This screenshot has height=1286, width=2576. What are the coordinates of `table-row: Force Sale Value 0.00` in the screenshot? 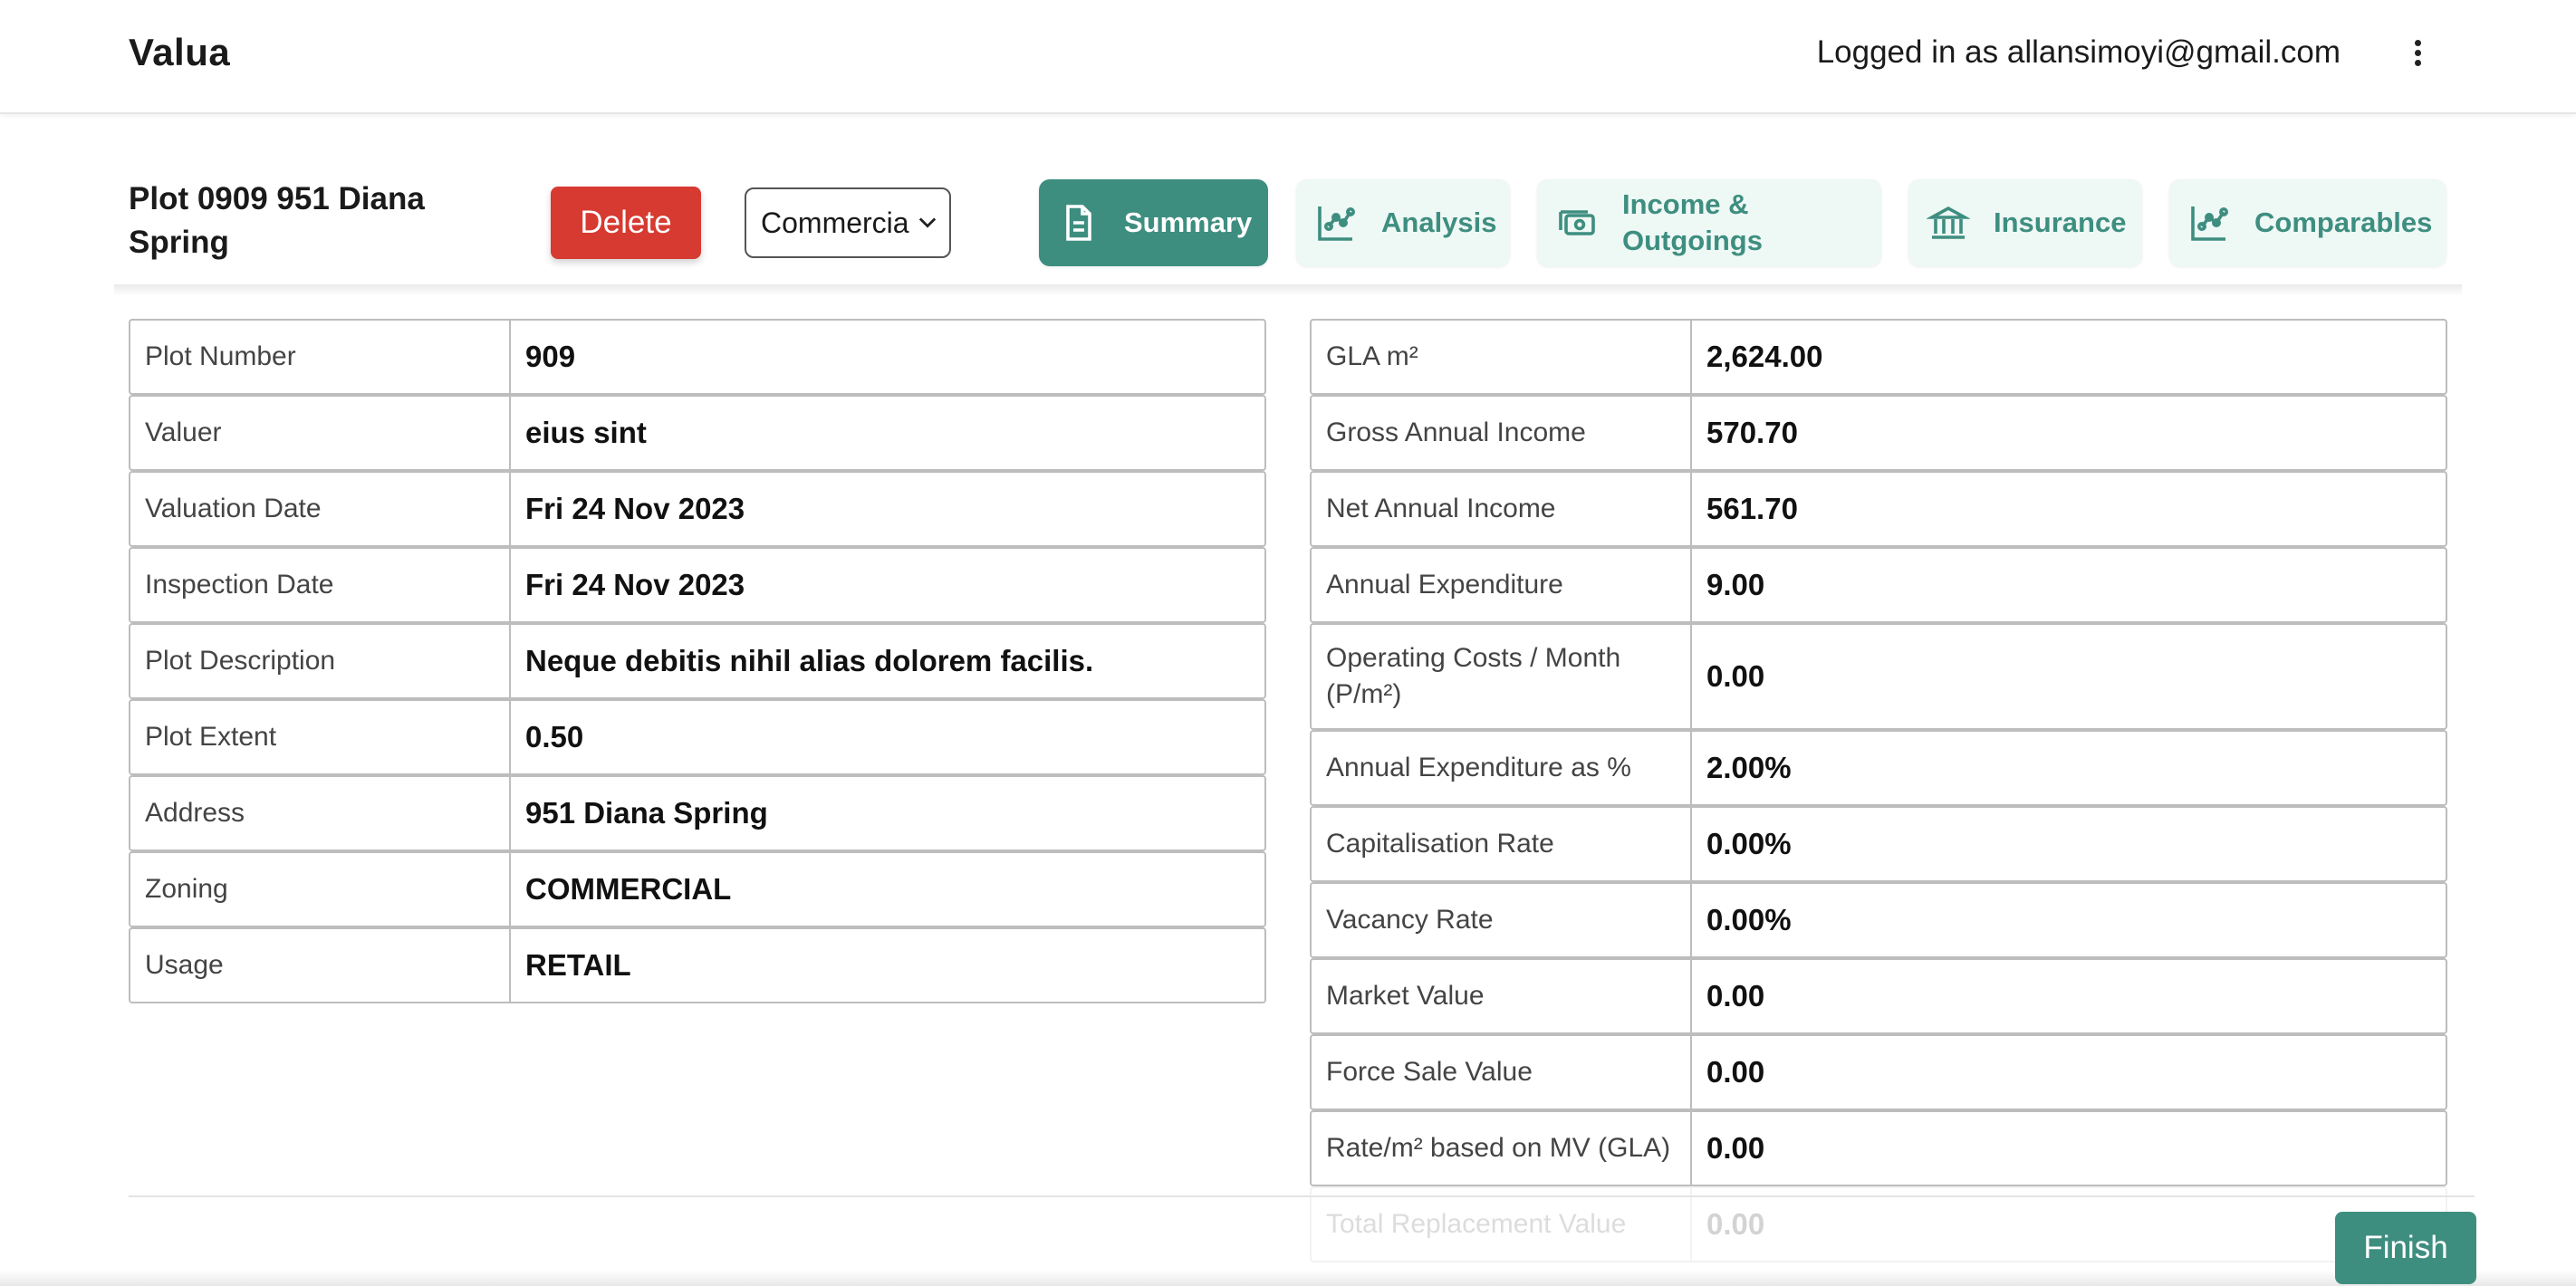 It's located at (1878, 1072).